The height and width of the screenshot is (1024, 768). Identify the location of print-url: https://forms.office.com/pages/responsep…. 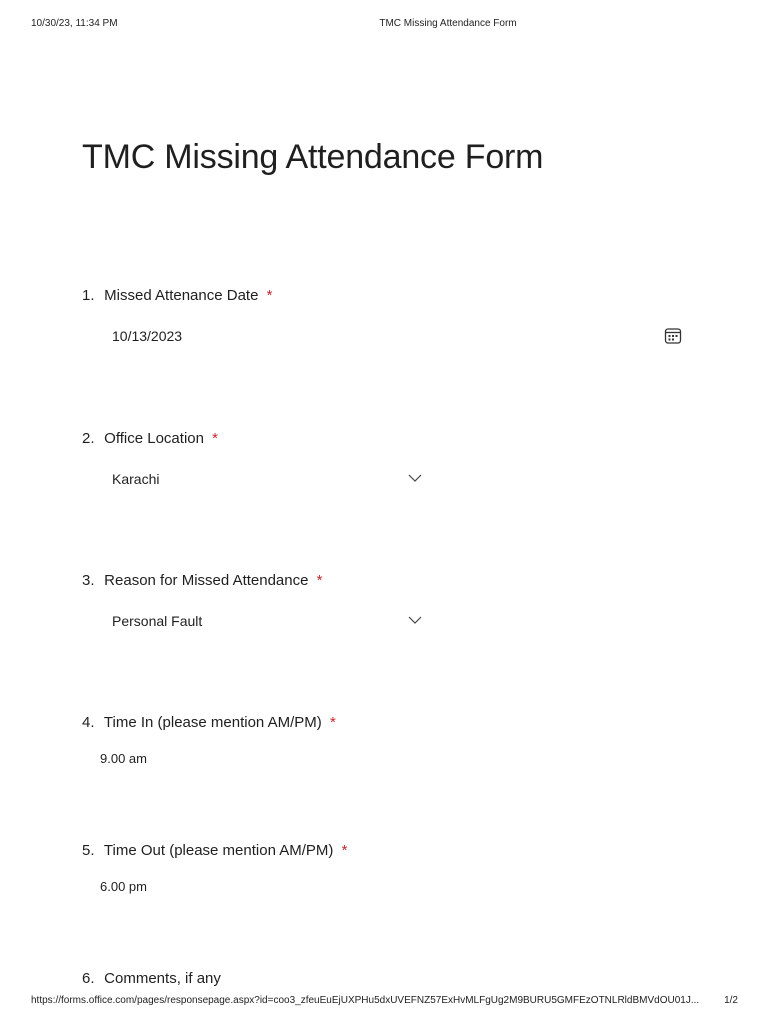
(365, 1000).